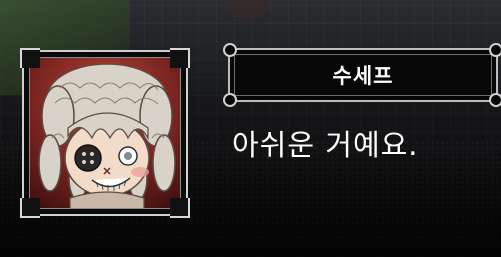 This screenshot has height=257, width=501. What do you see at coordinates (364, 147) in the screenshot?
I see `dialogue-text: 아쉬운 거예요.` at bounding box center [364, 147].